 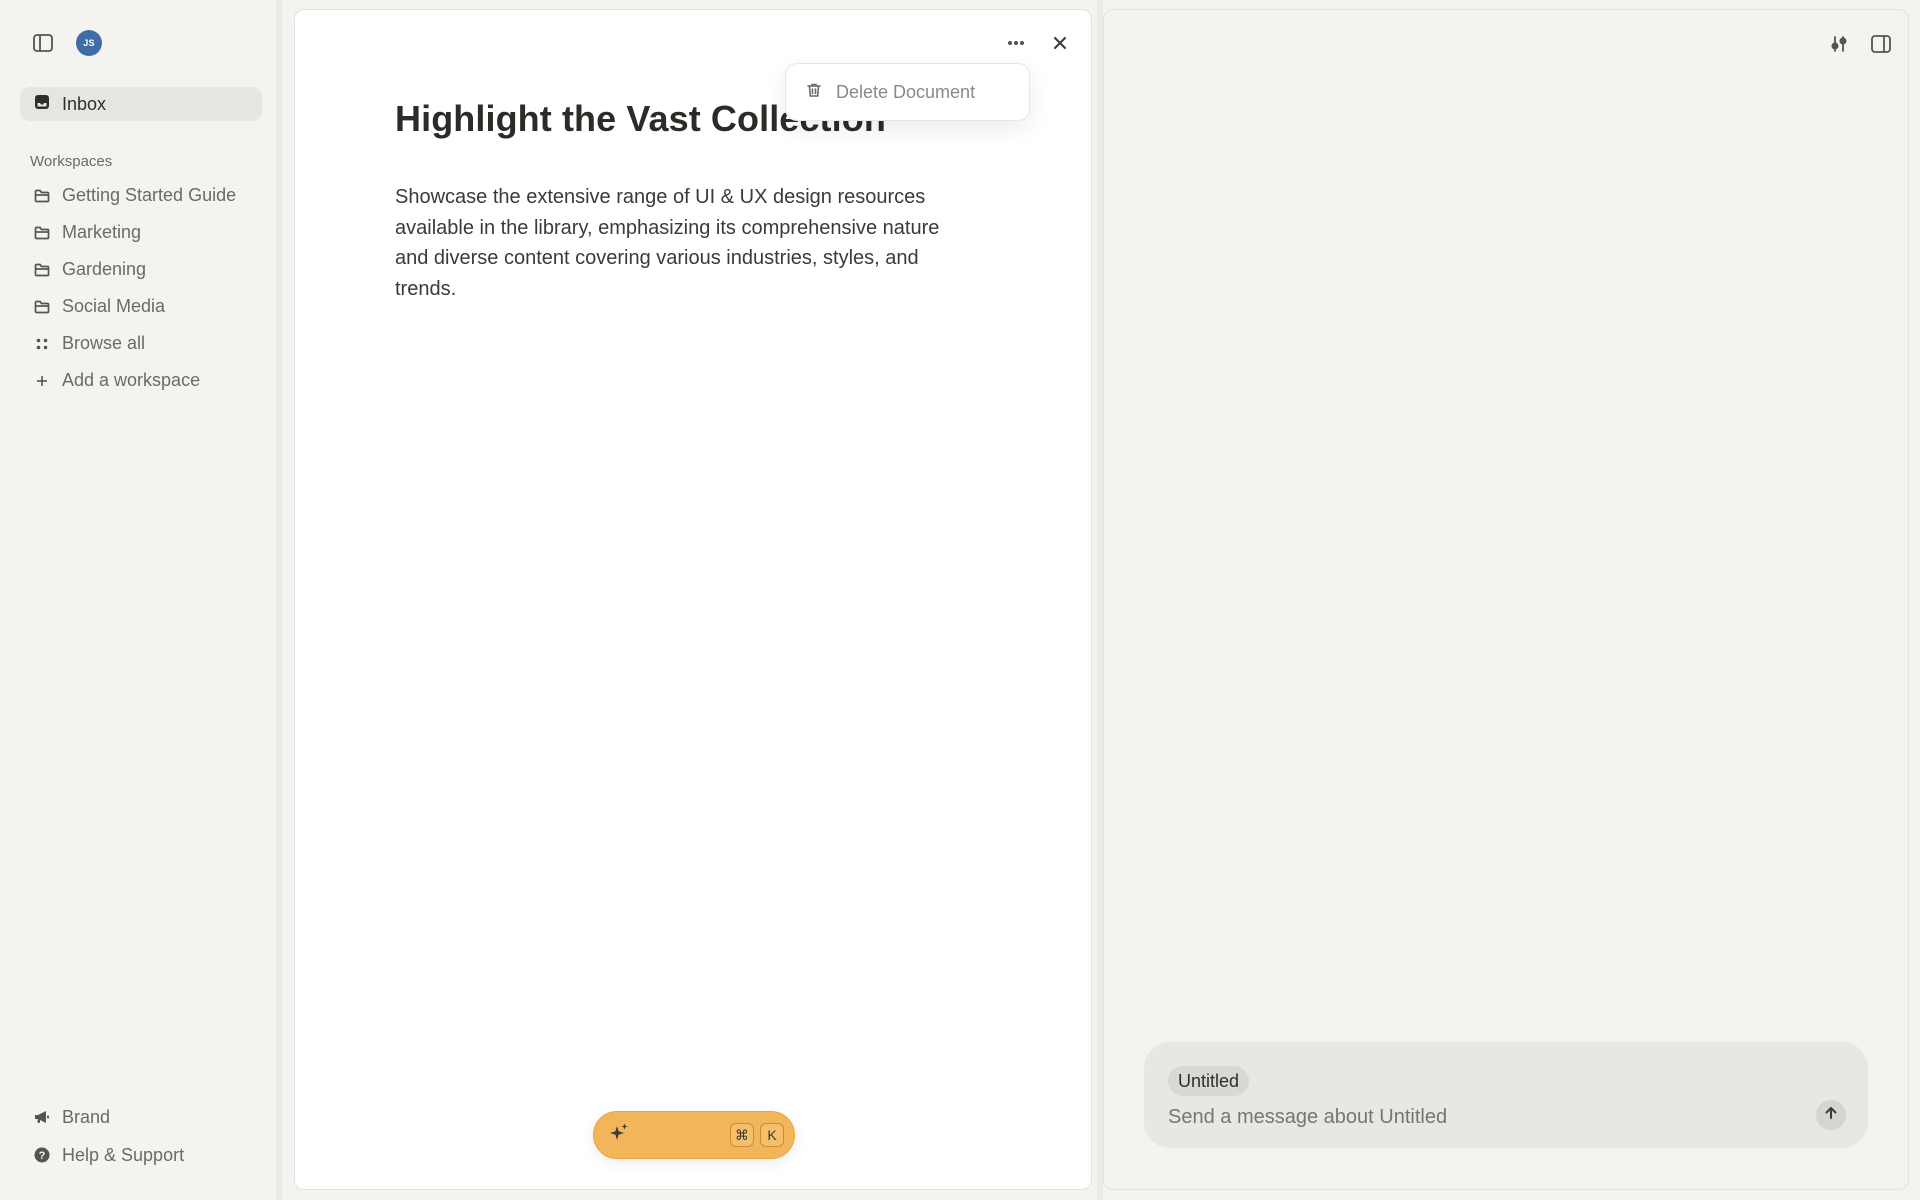 I want to click on sidebar-item-browse-all: Browse all, so click(x=141, y=343).